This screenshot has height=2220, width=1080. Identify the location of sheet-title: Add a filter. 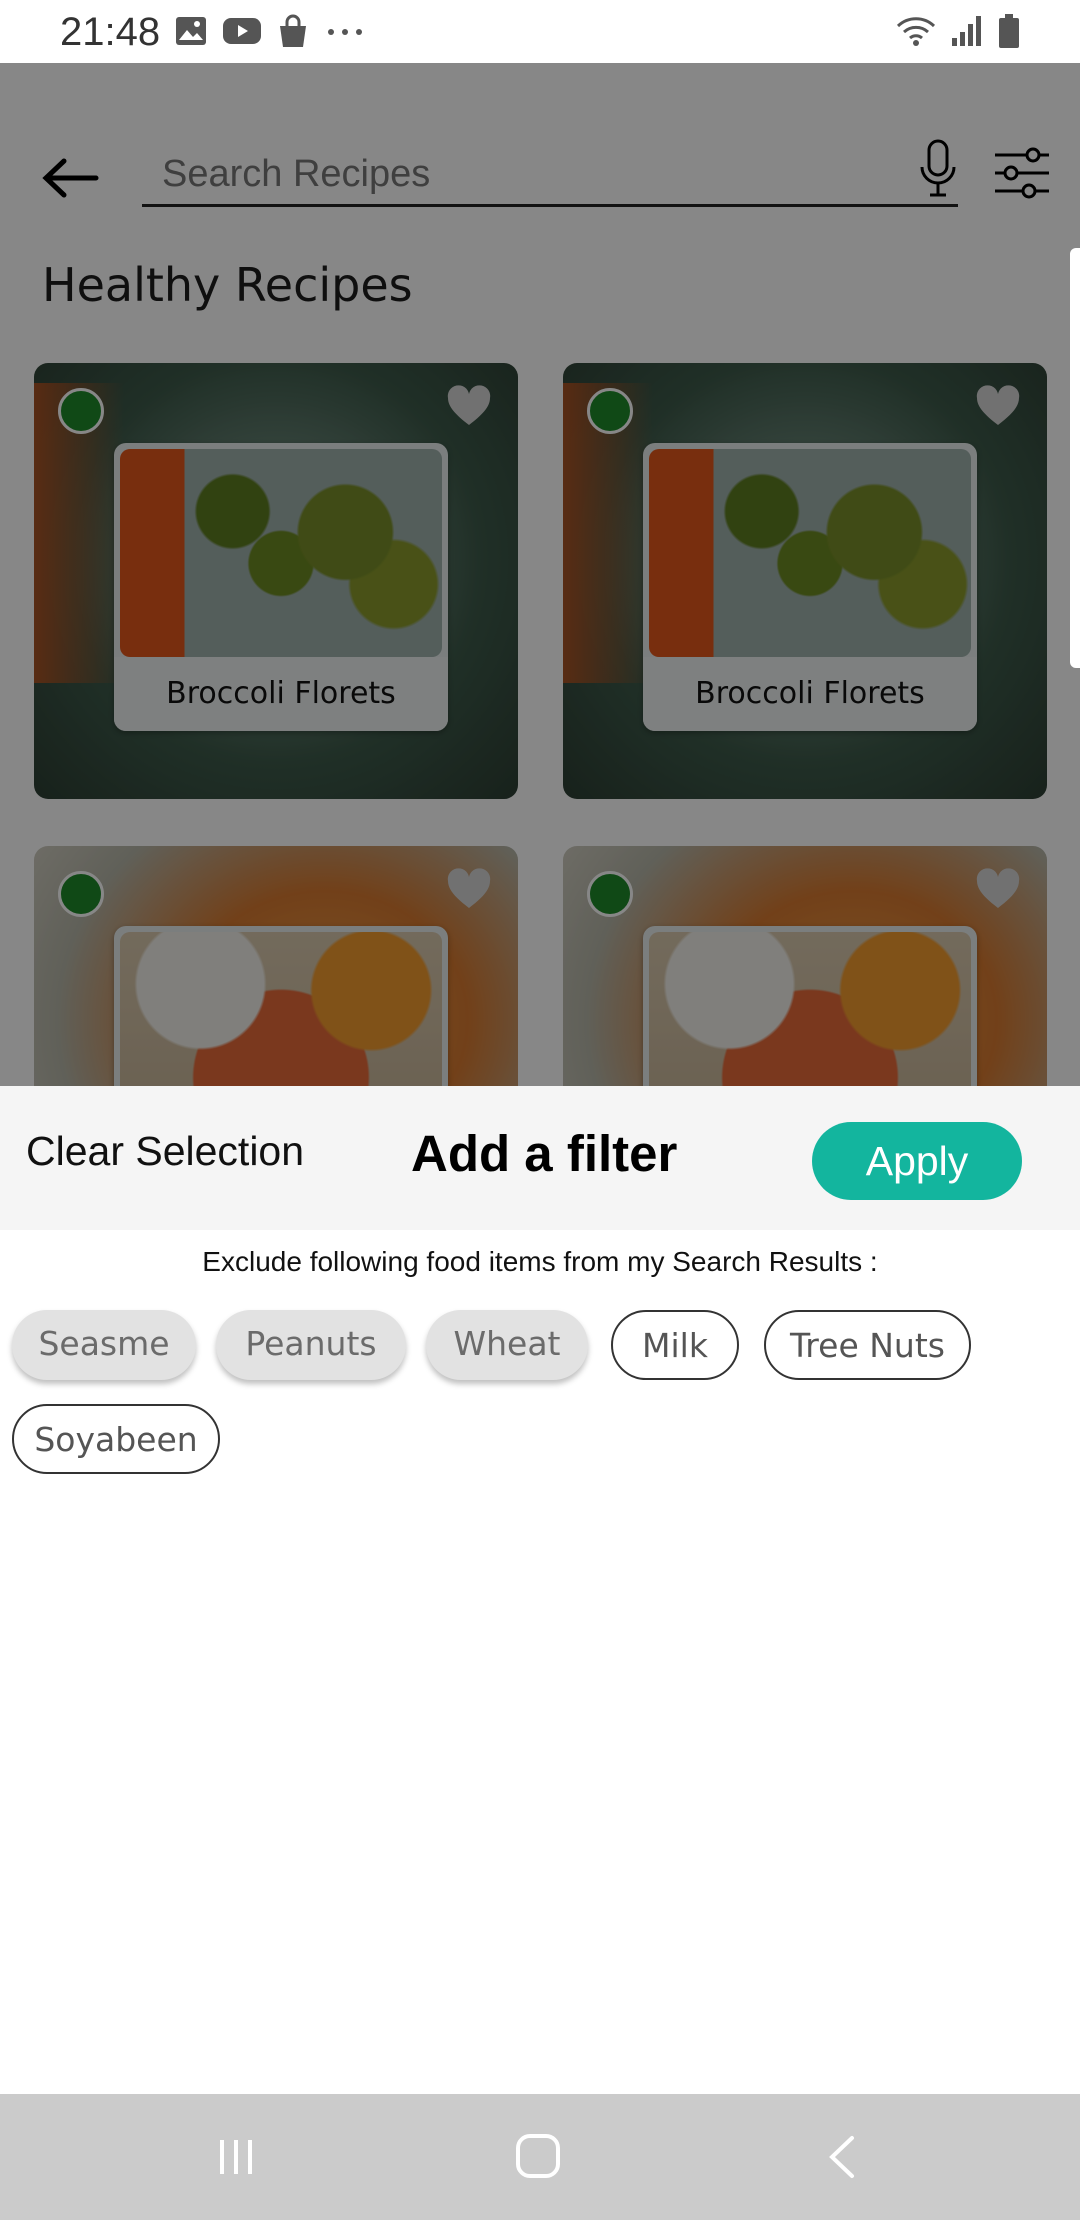
(544, 1153).